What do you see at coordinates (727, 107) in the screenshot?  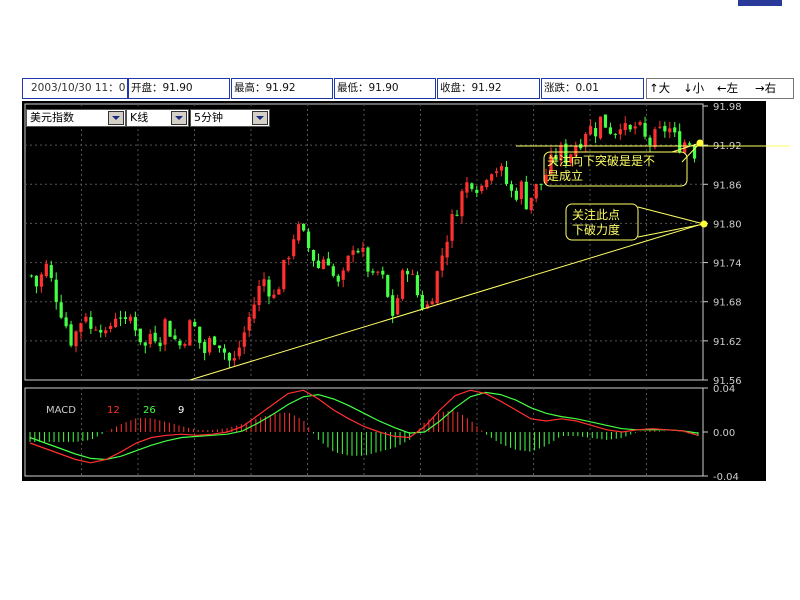 I see `price-tick-label: 91.98` at bounding box center [727, 107].